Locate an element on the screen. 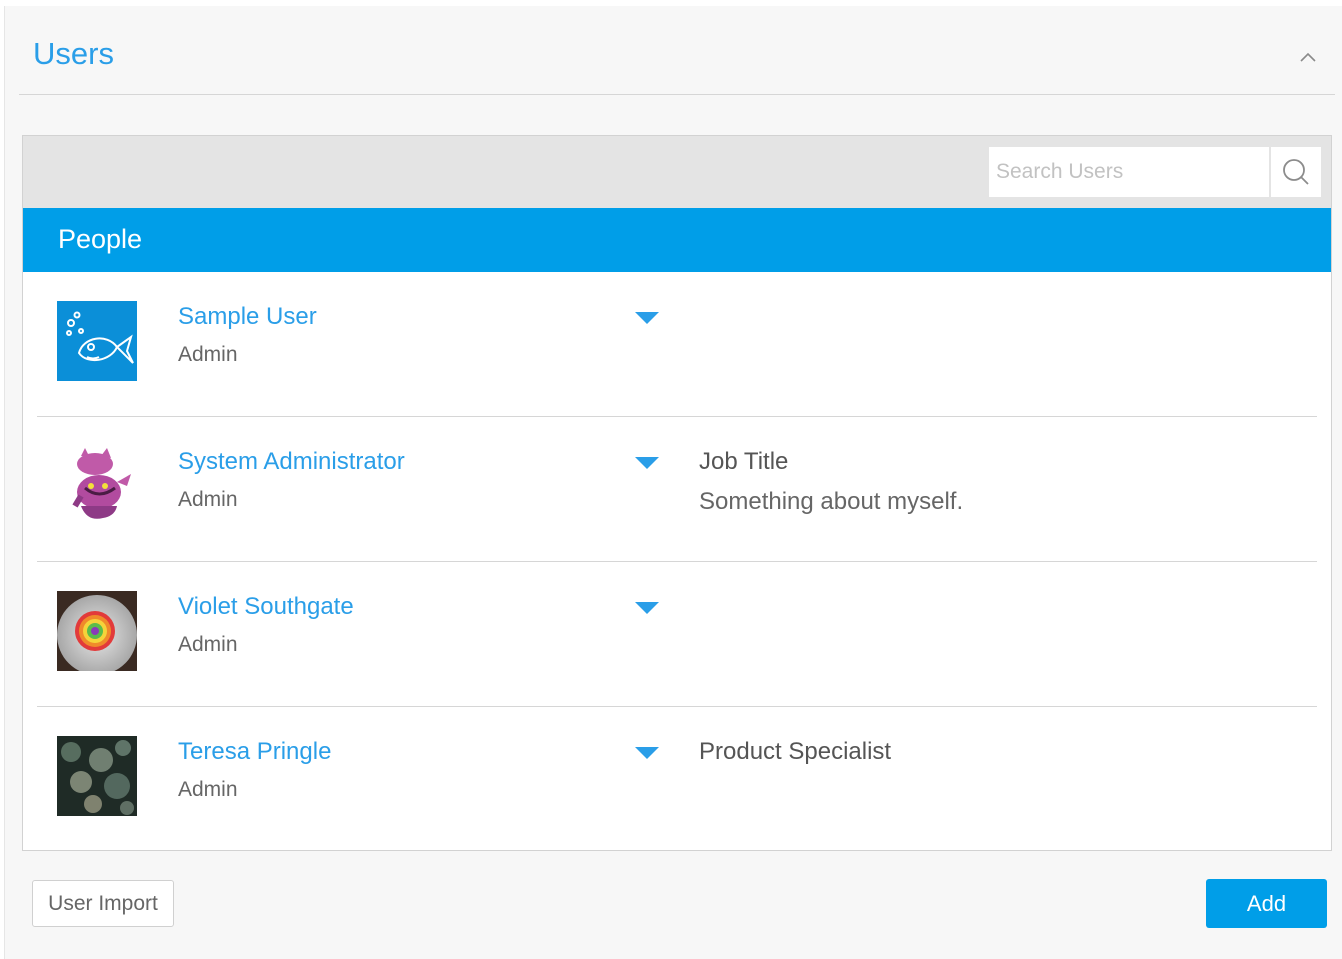 The height and width of the screenshot is (959, 1342). user-name-link: Sample User is located at coordinates (247, 316).